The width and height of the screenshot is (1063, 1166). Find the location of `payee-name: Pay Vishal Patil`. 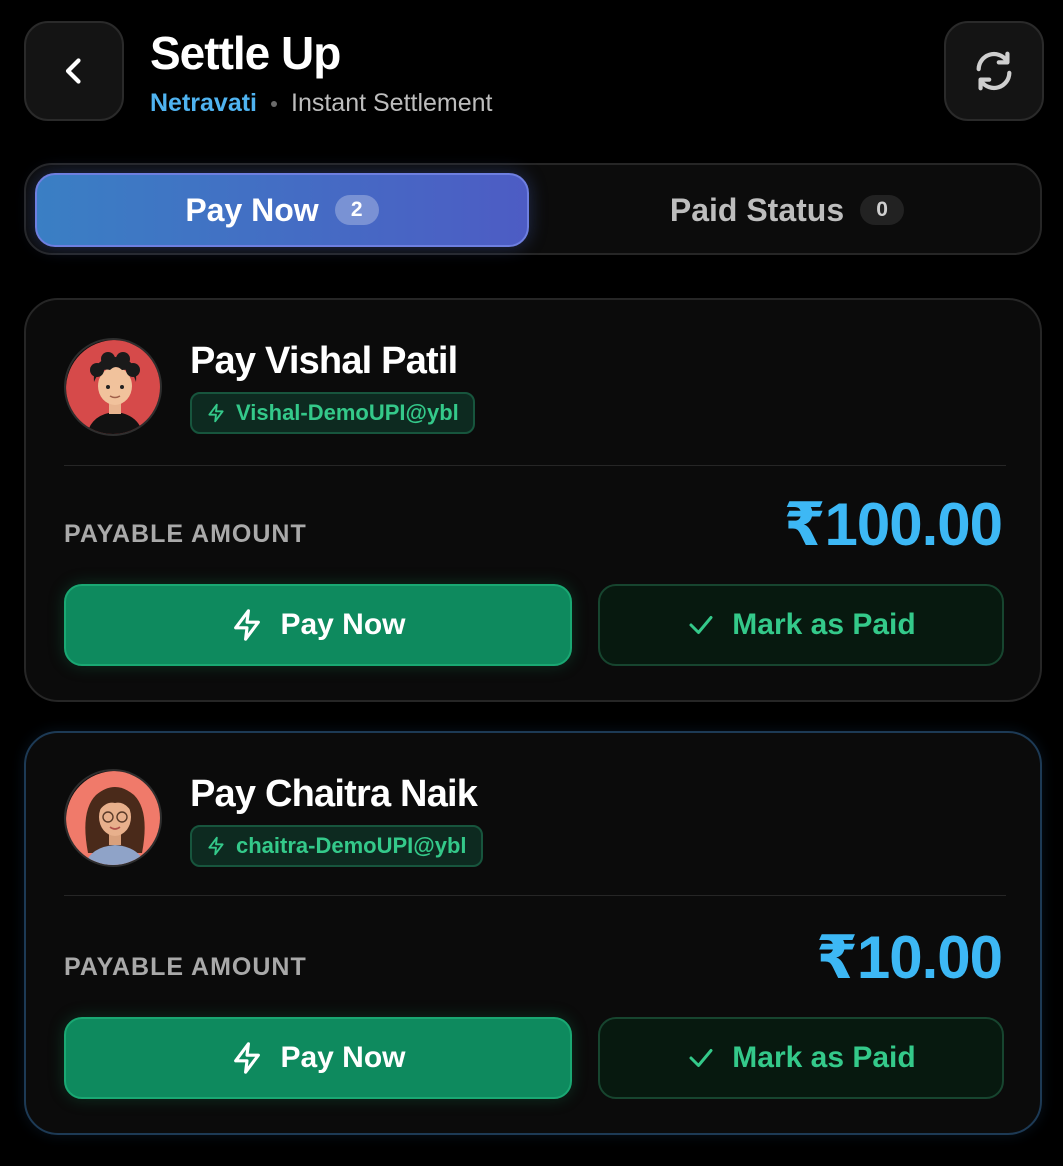

payee-name: Pay Vishal Patil is located at coordinates (324, 361).